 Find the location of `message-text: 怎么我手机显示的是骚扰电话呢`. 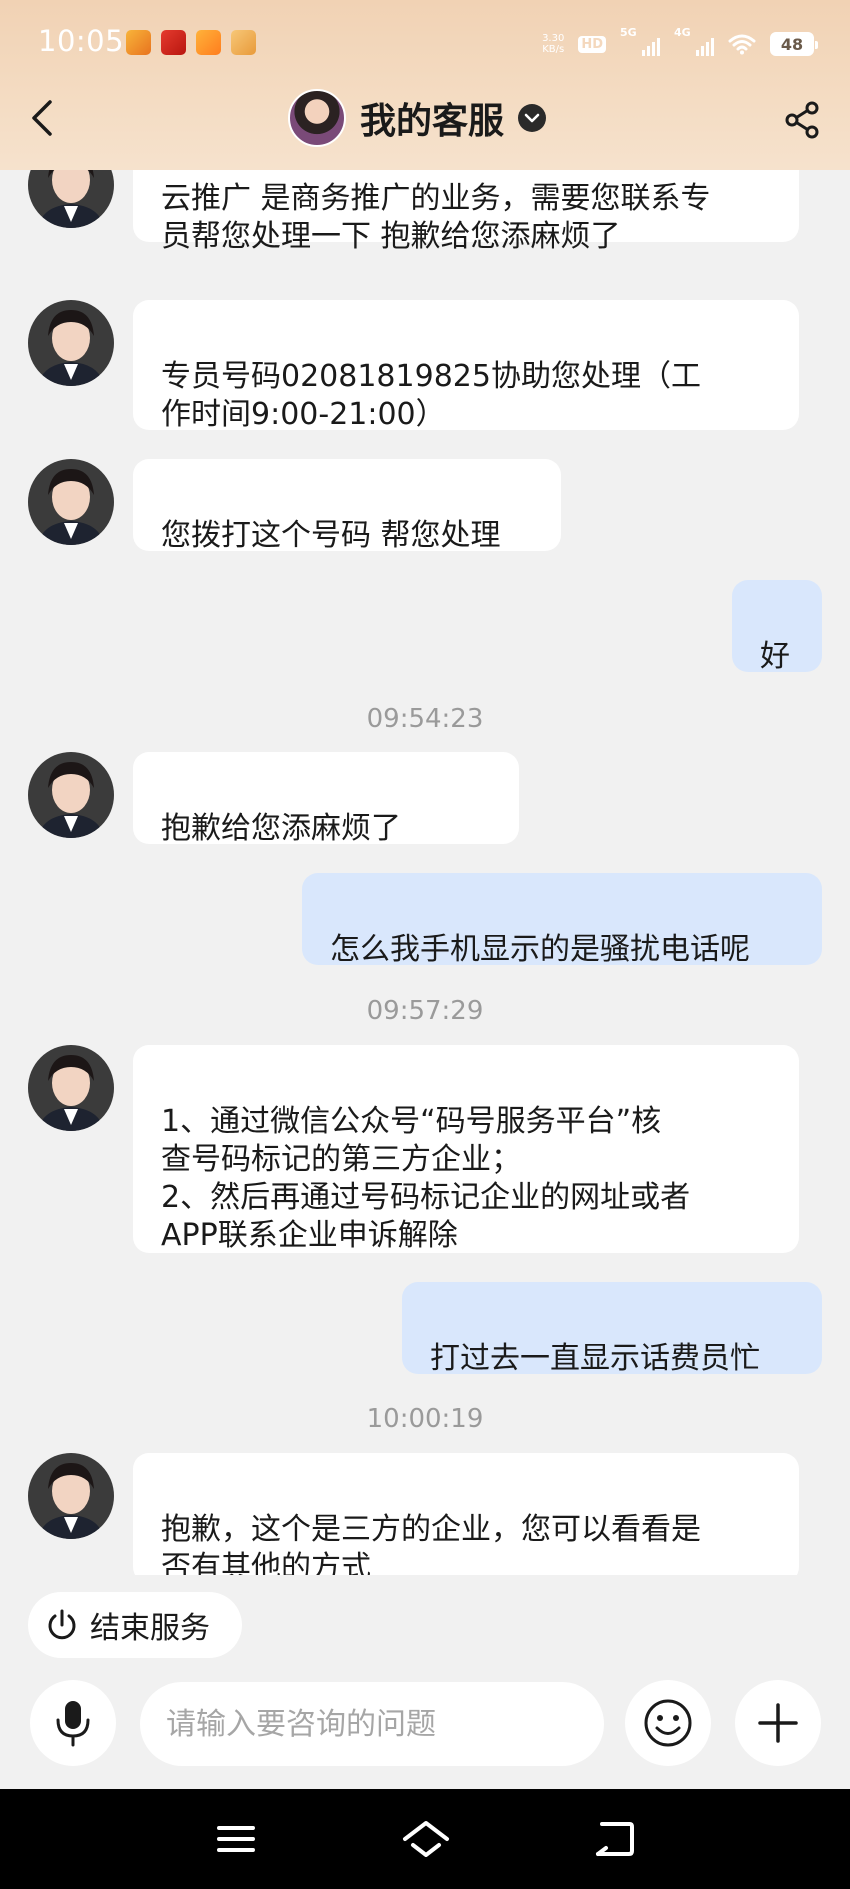

message-text: 怎么我手机显示的是骚扰电话呢 is located at coordinates (540, 949).